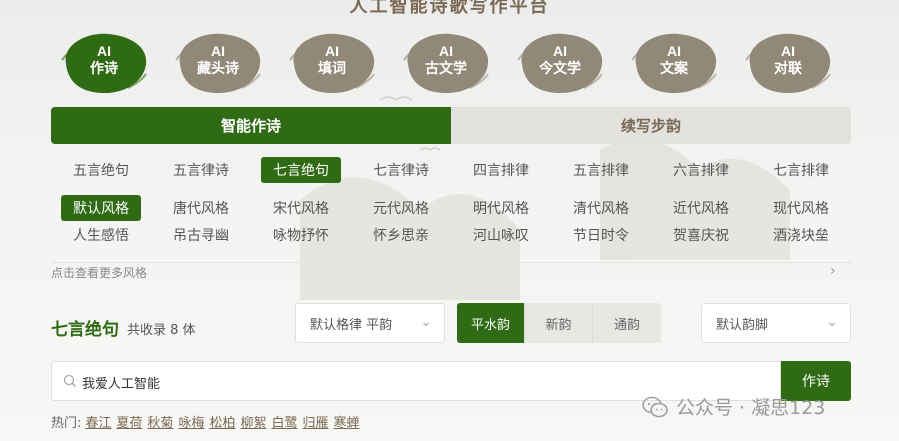  I want to click on hot-topic-link: 夏荷, so click(129, 421).